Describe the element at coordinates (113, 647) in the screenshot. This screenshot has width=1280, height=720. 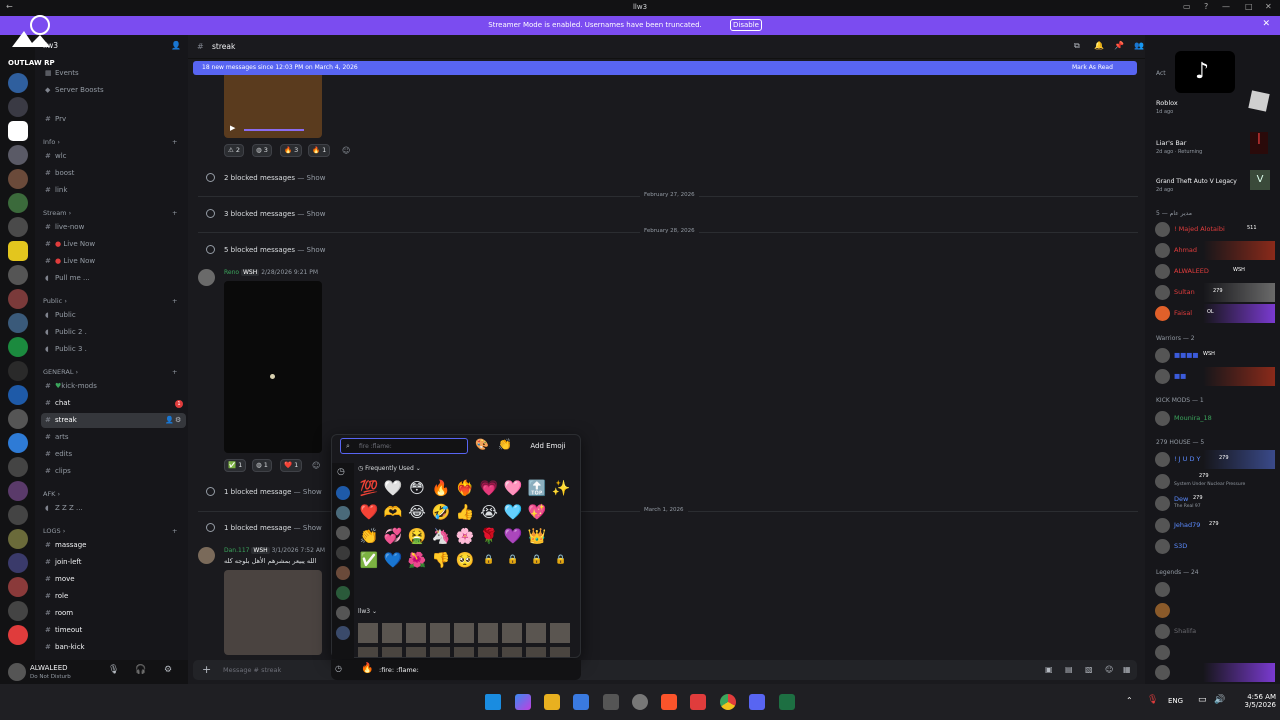
I see `channel-ban-kick: # ban-kick` at that location.